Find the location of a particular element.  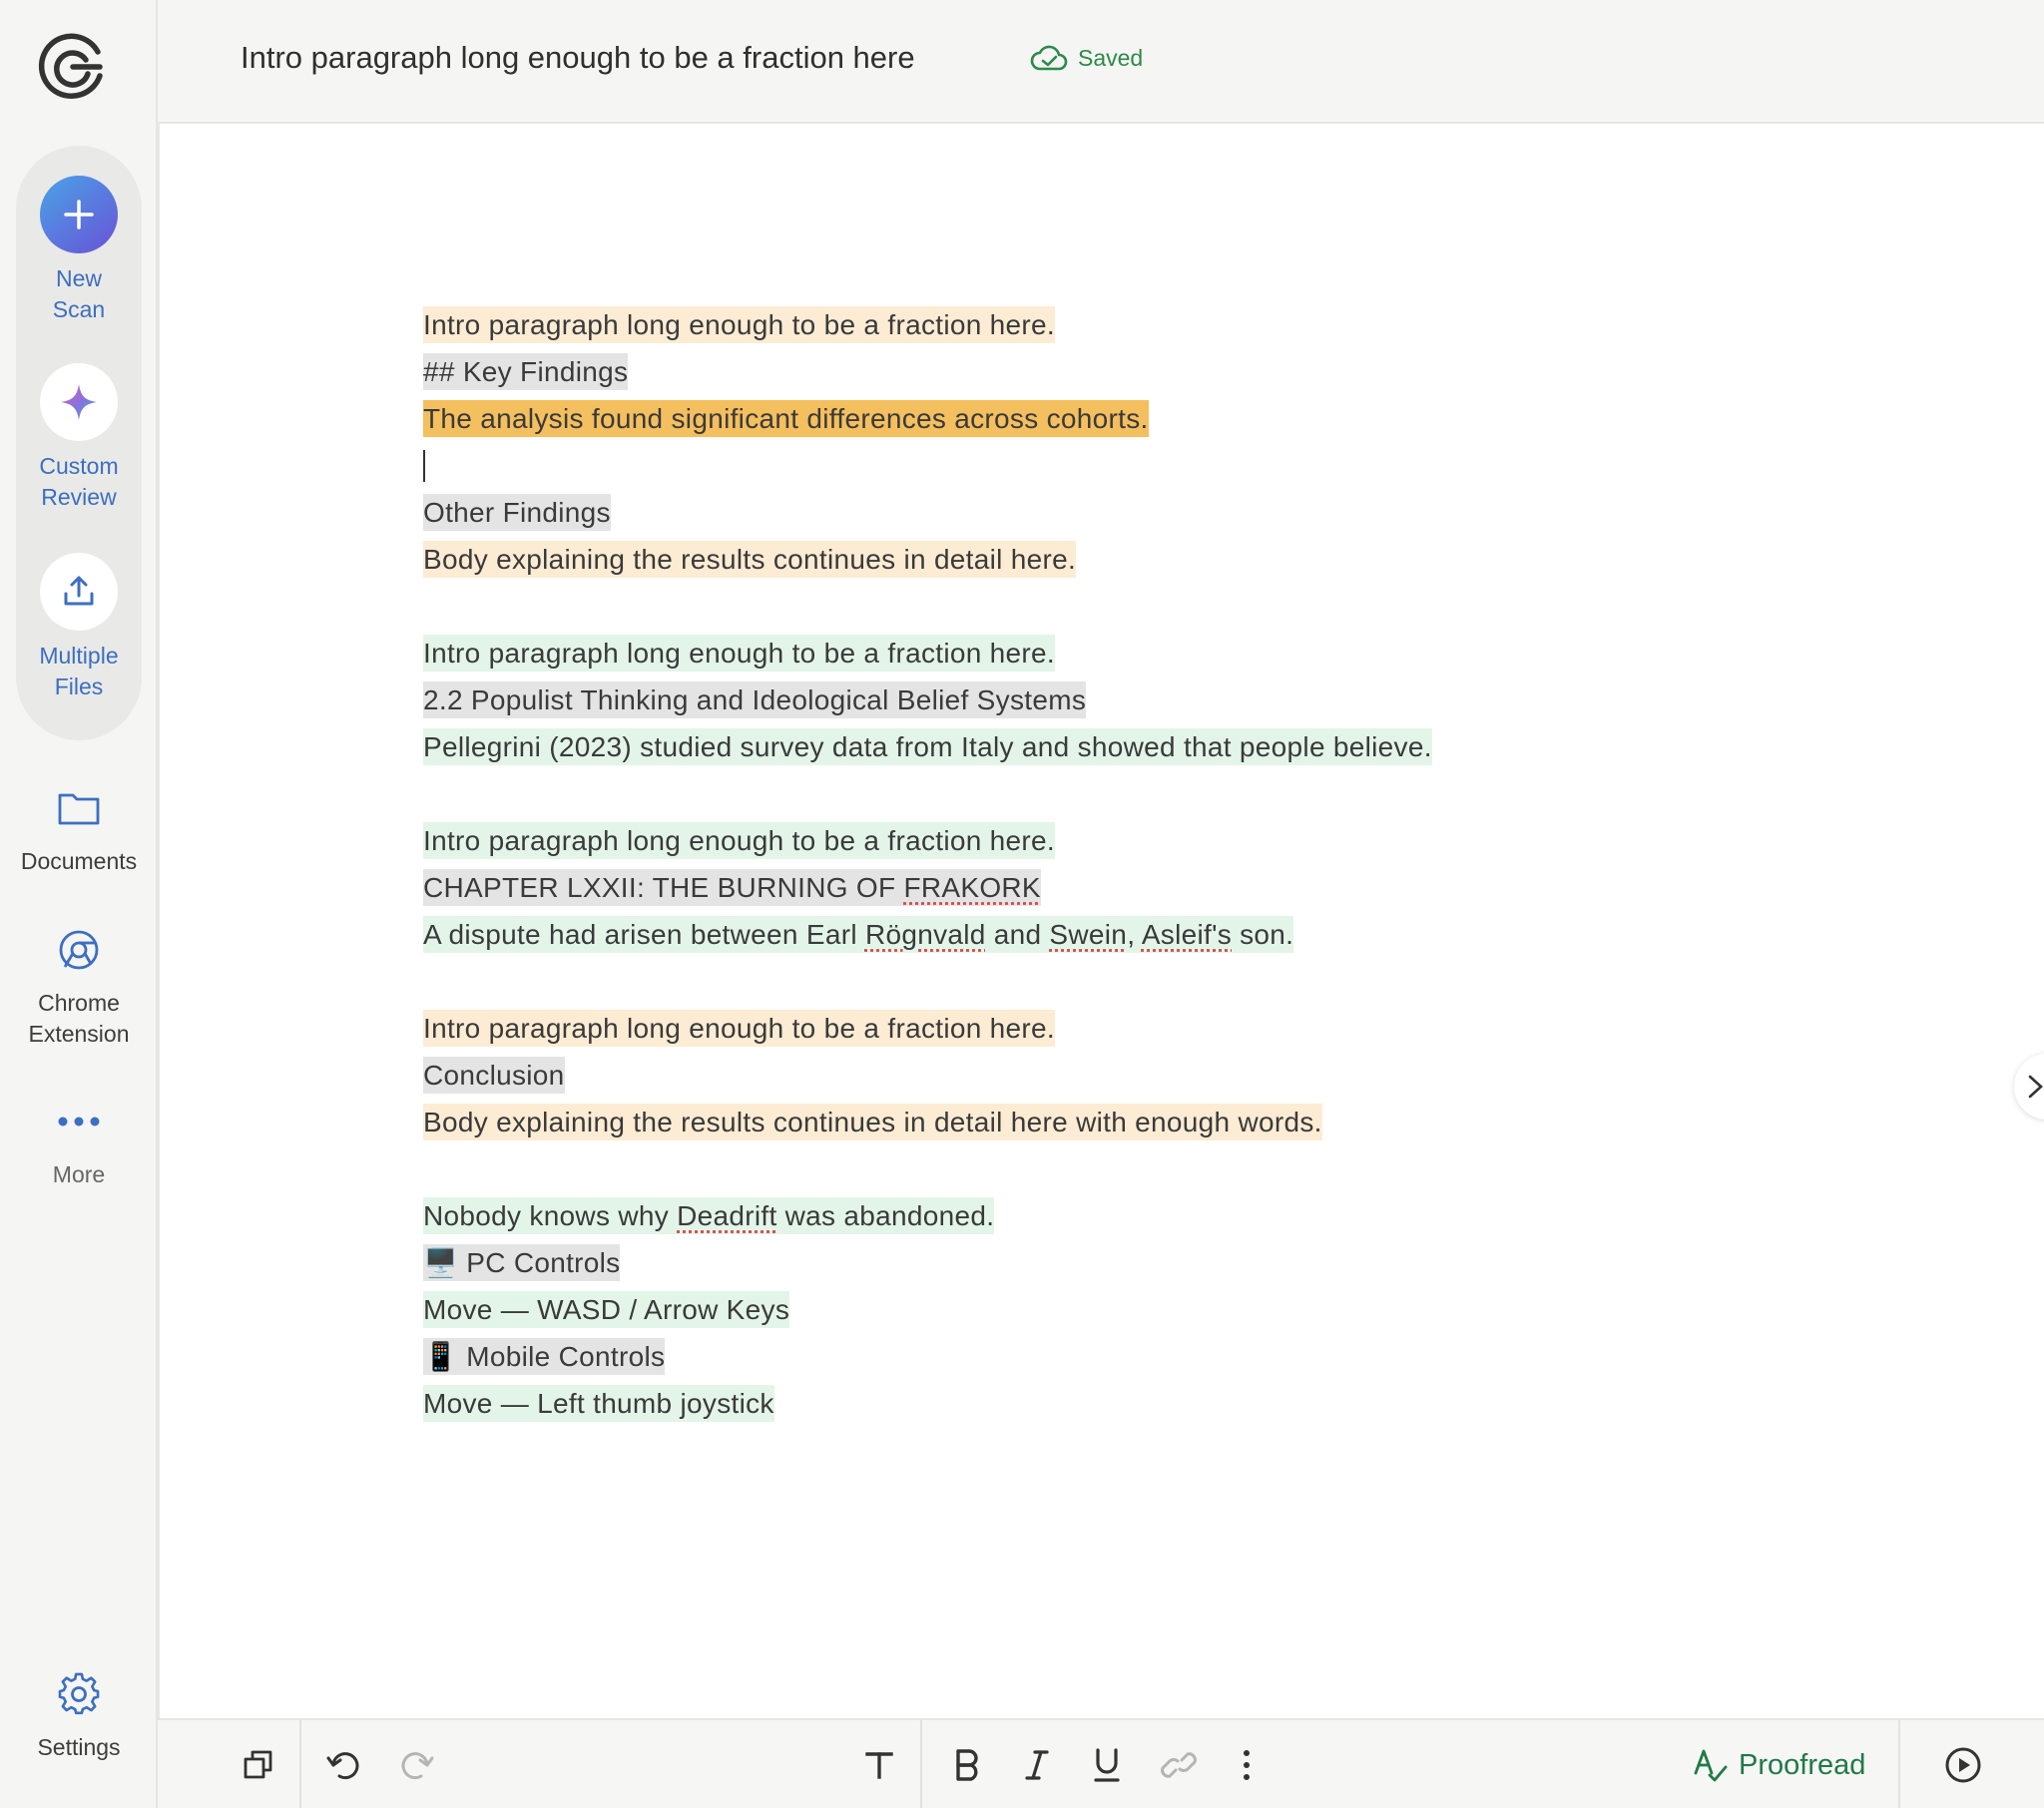

copy-icon is located at coordinates (258, 1765).